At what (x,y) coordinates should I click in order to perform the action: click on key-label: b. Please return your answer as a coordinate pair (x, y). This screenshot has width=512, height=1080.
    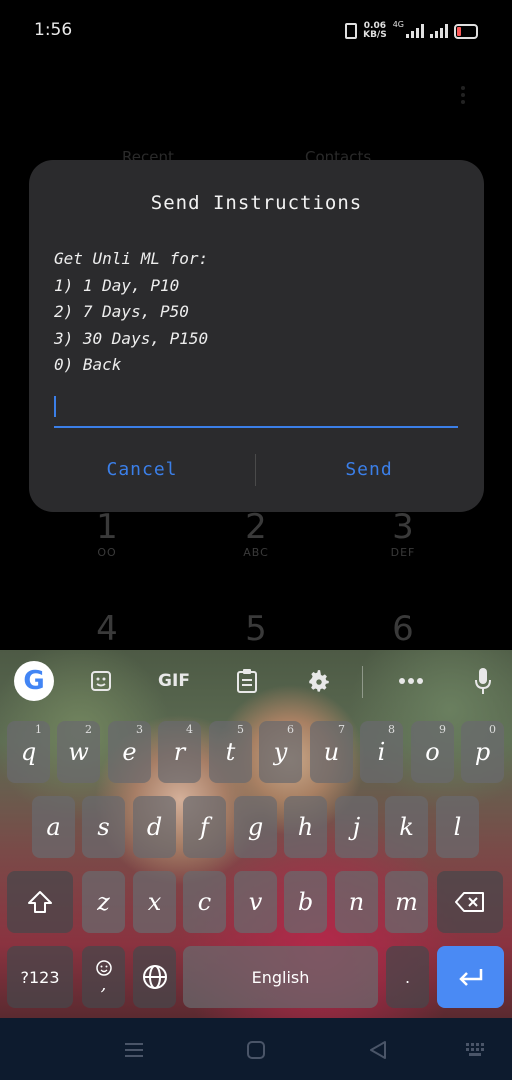
    Looking at the image, I should click on (305, 902).